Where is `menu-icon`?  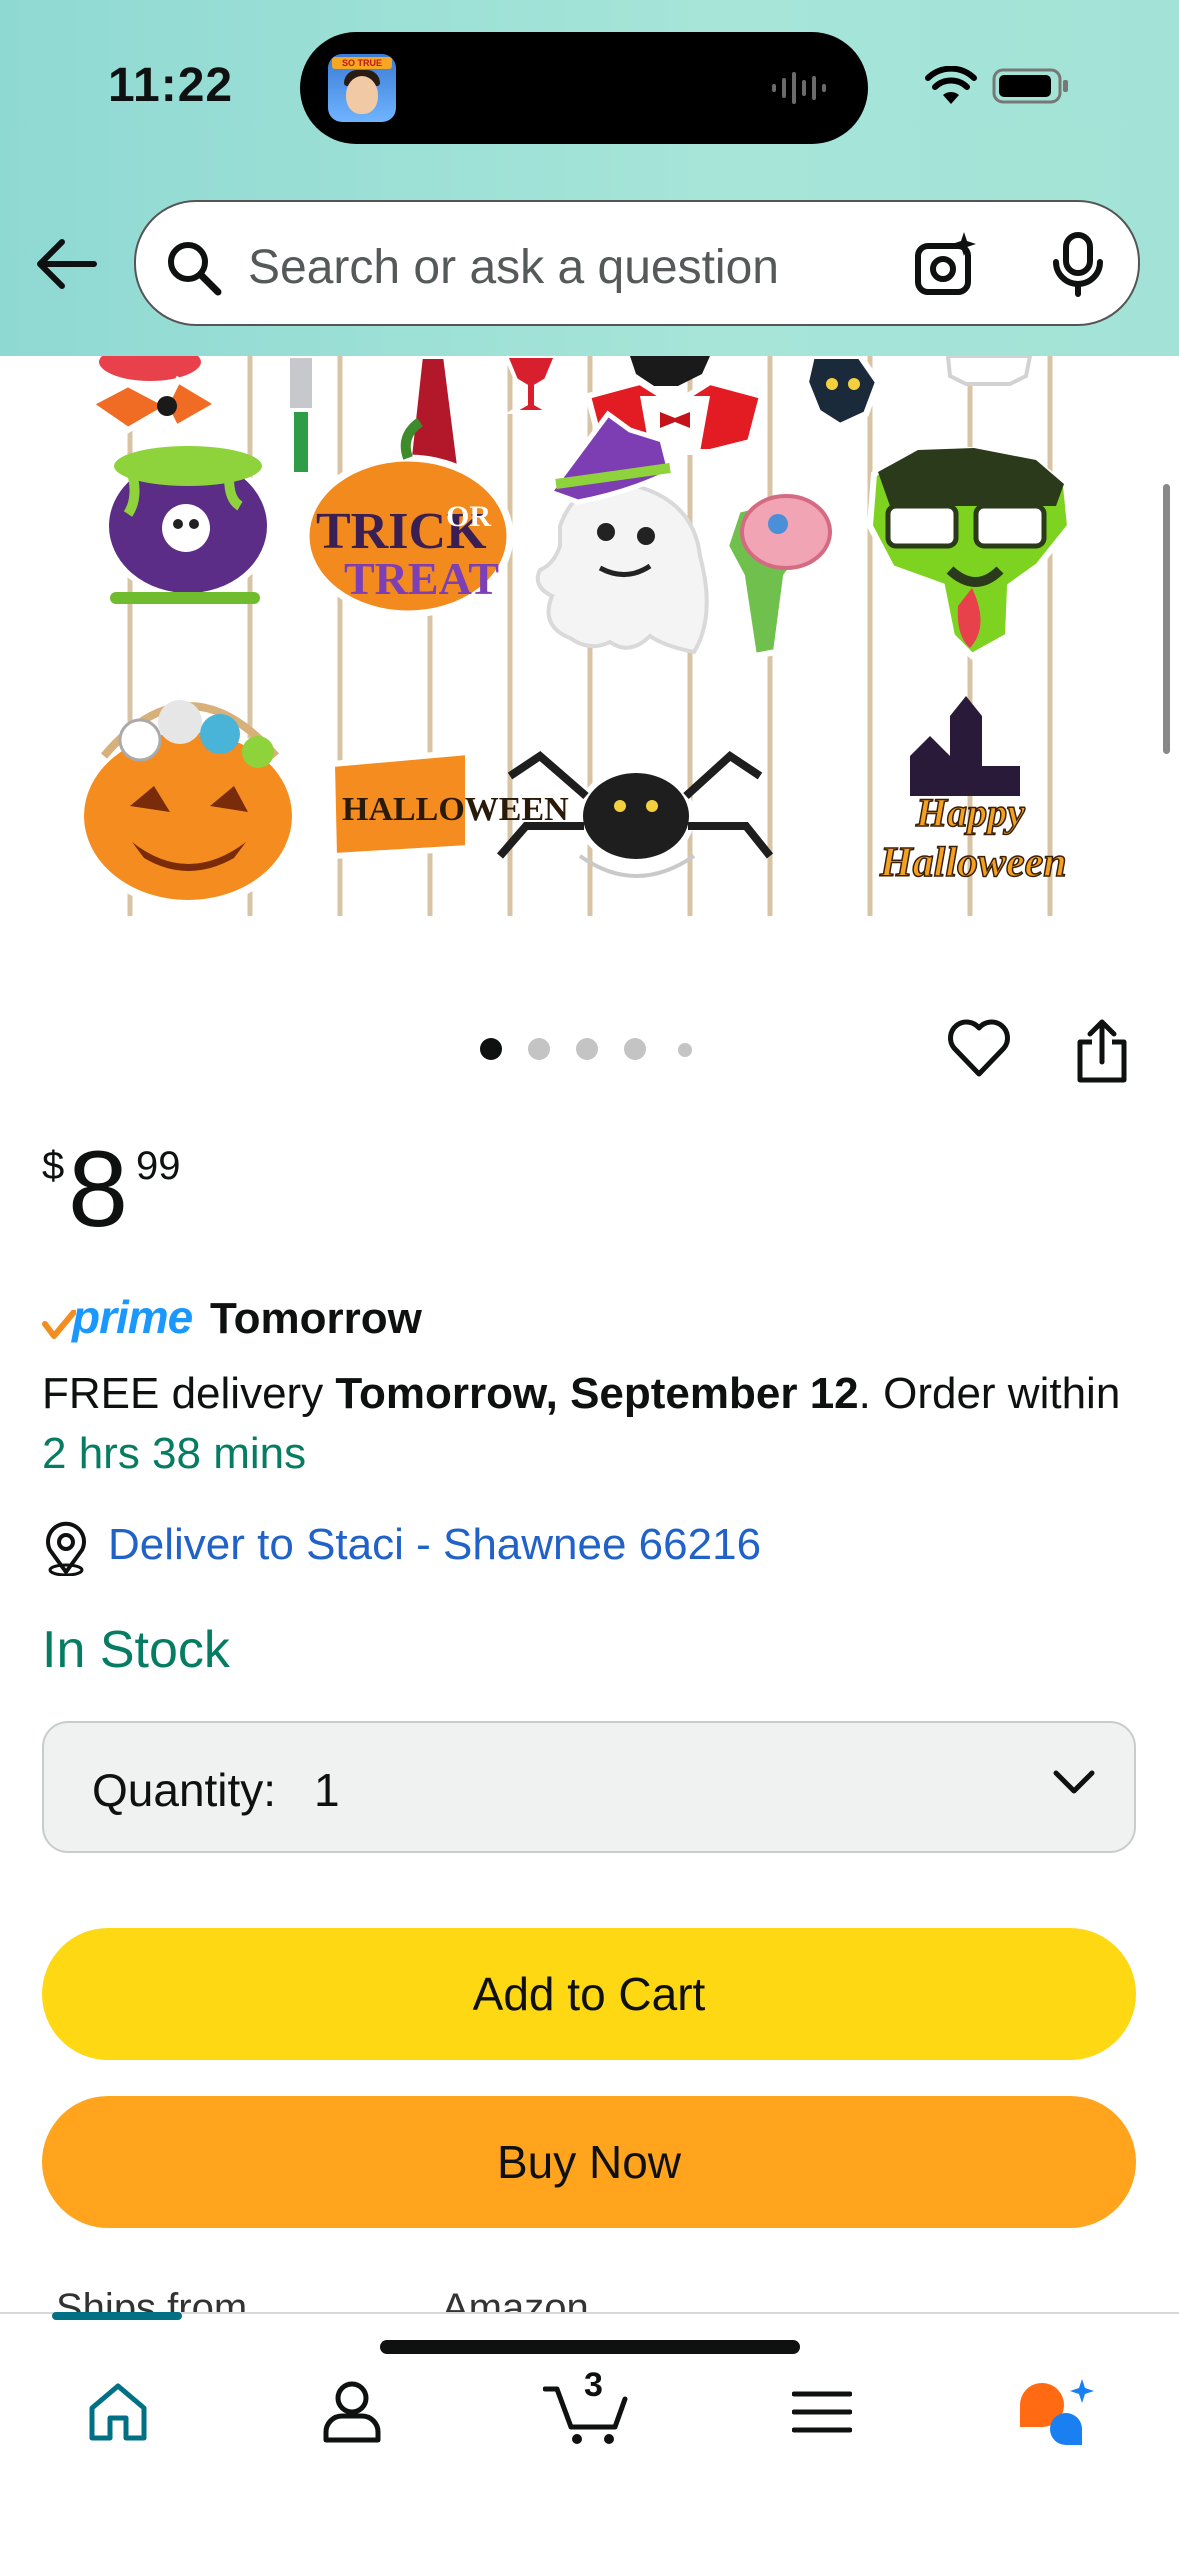 menu-icon is located at coordinates (822, 2412).